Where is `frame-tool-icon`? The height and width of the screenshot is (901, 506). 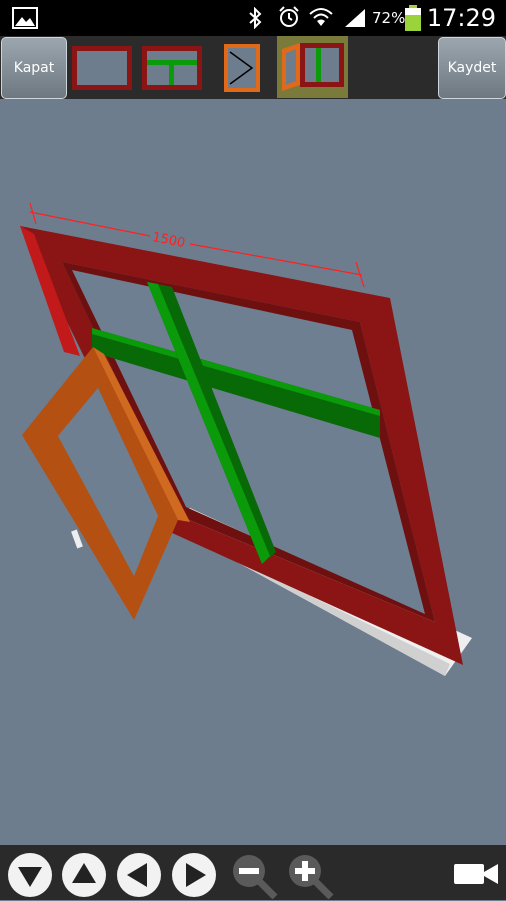 frame-tool-icon is located at coordinates (102, 68).